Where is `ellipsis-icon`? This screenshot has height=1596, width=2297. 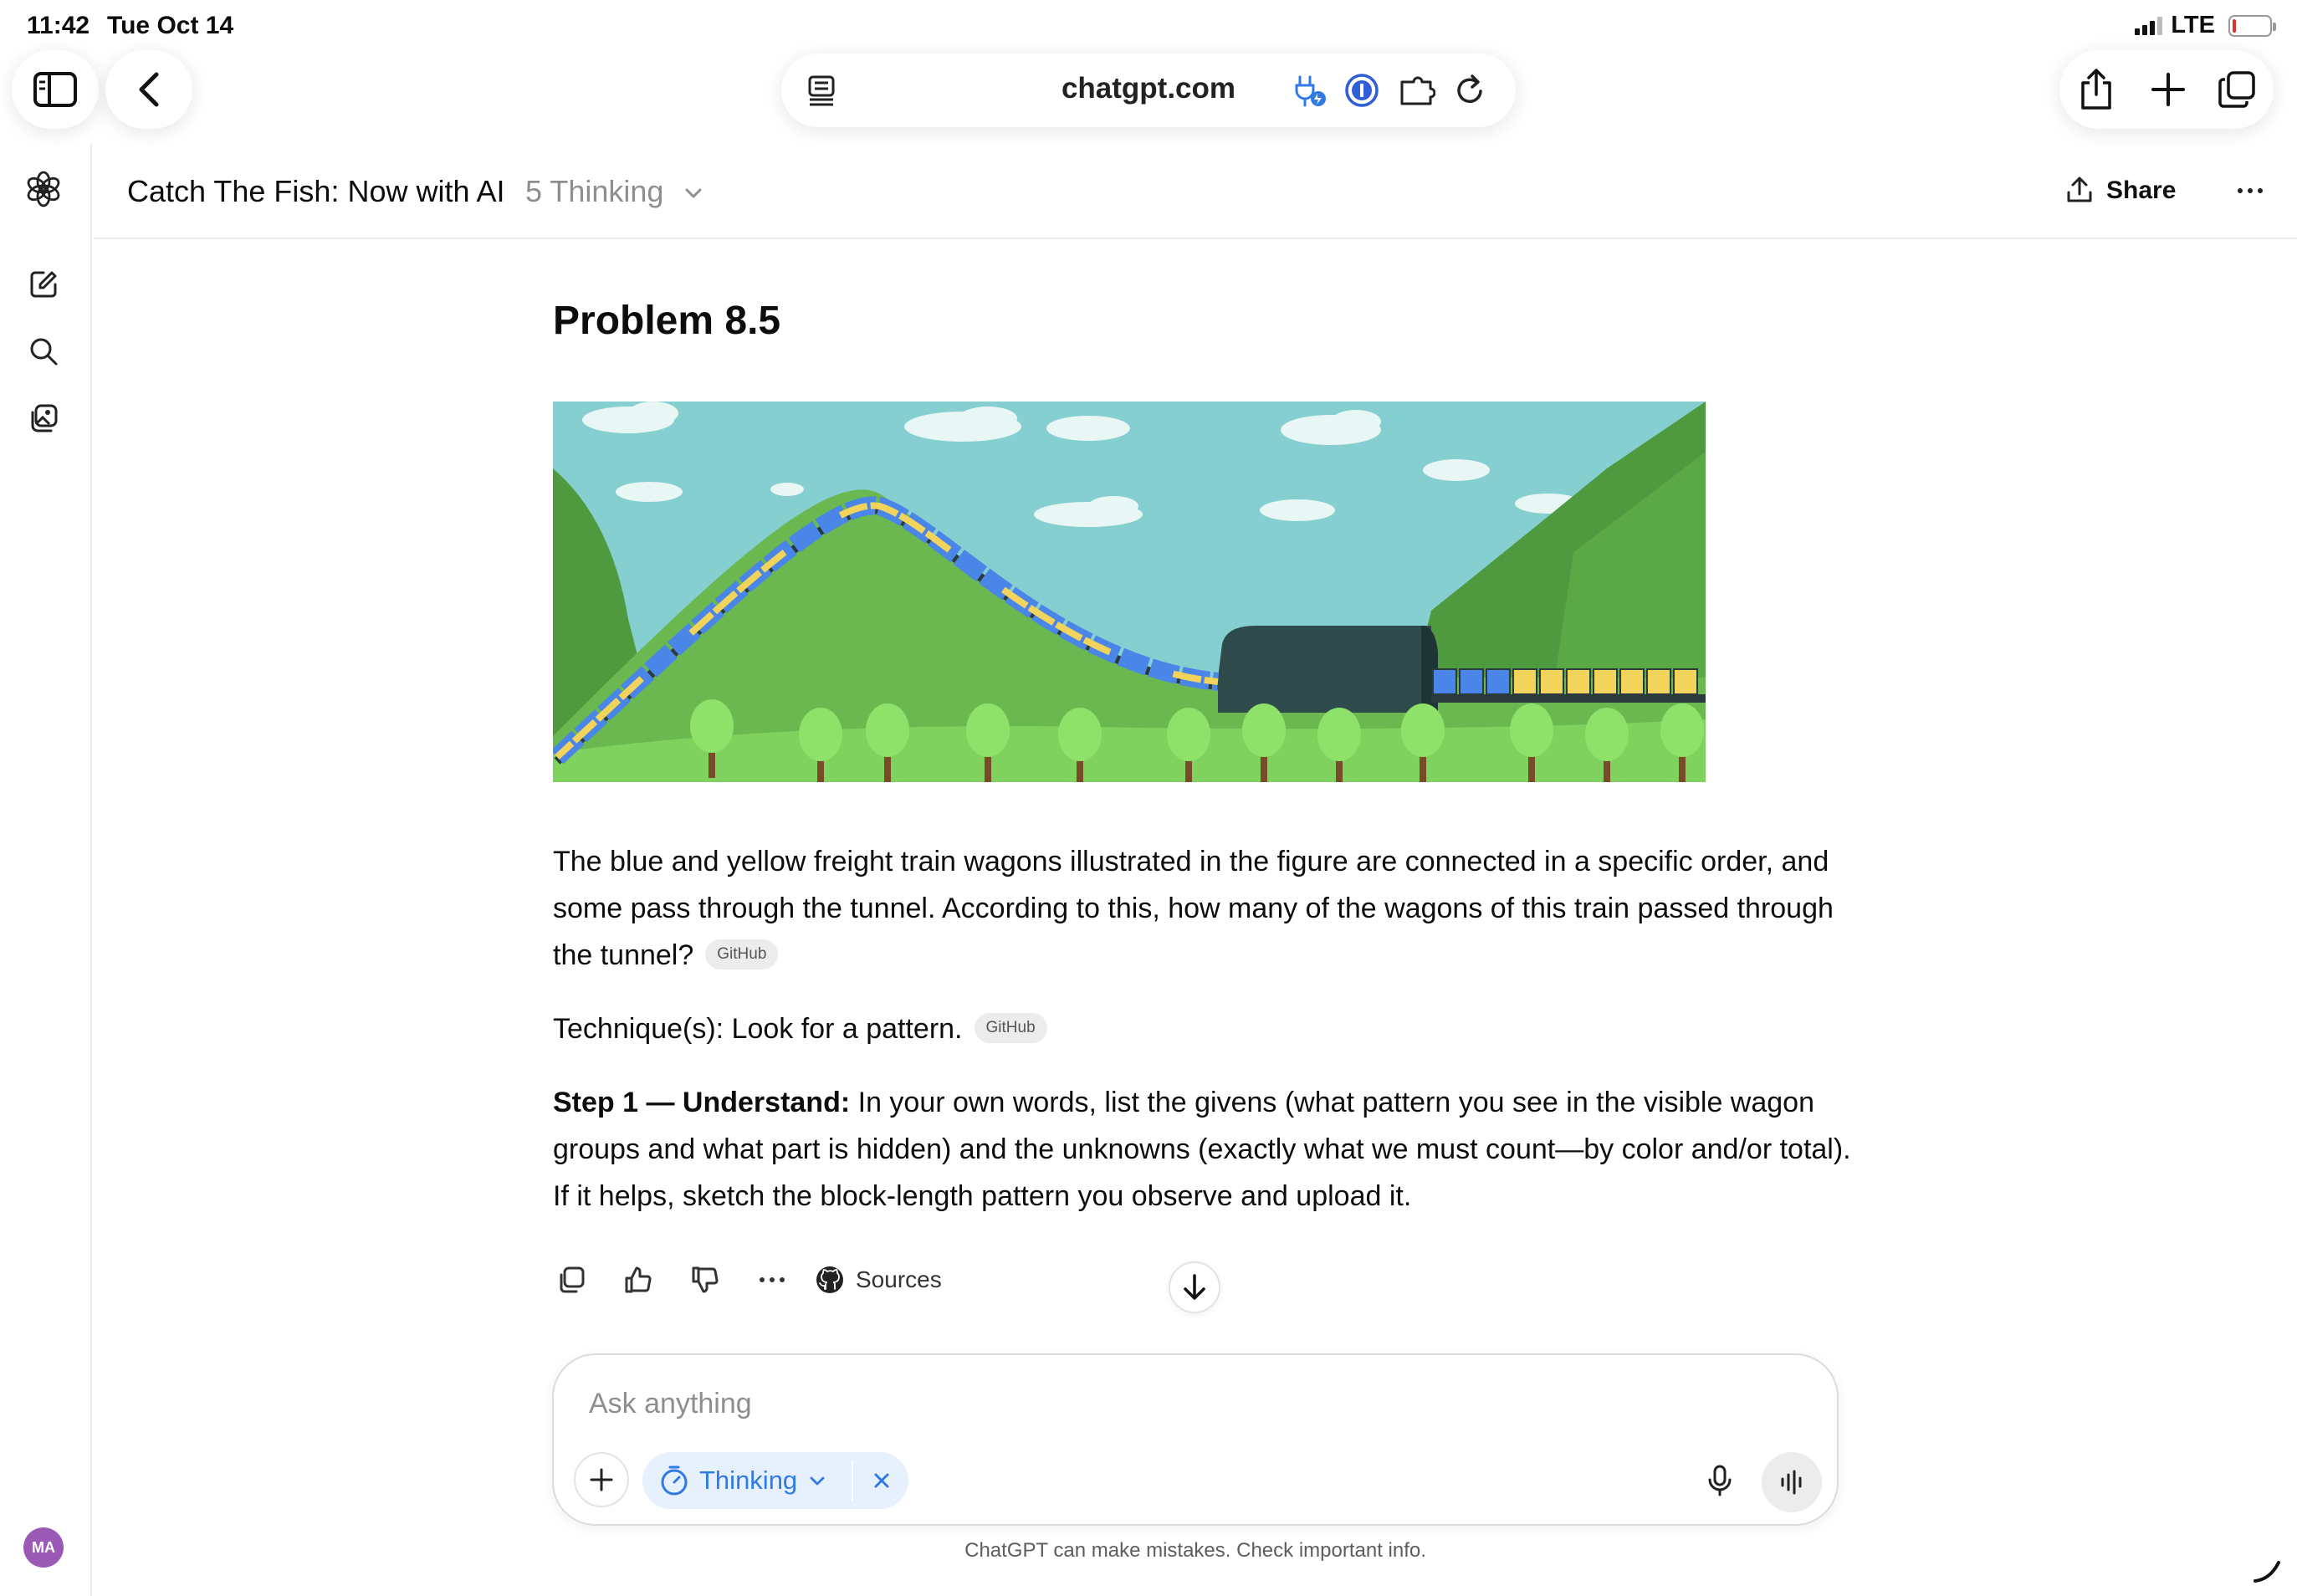
ellipsis-icon is located at coordinates (772, 1280).